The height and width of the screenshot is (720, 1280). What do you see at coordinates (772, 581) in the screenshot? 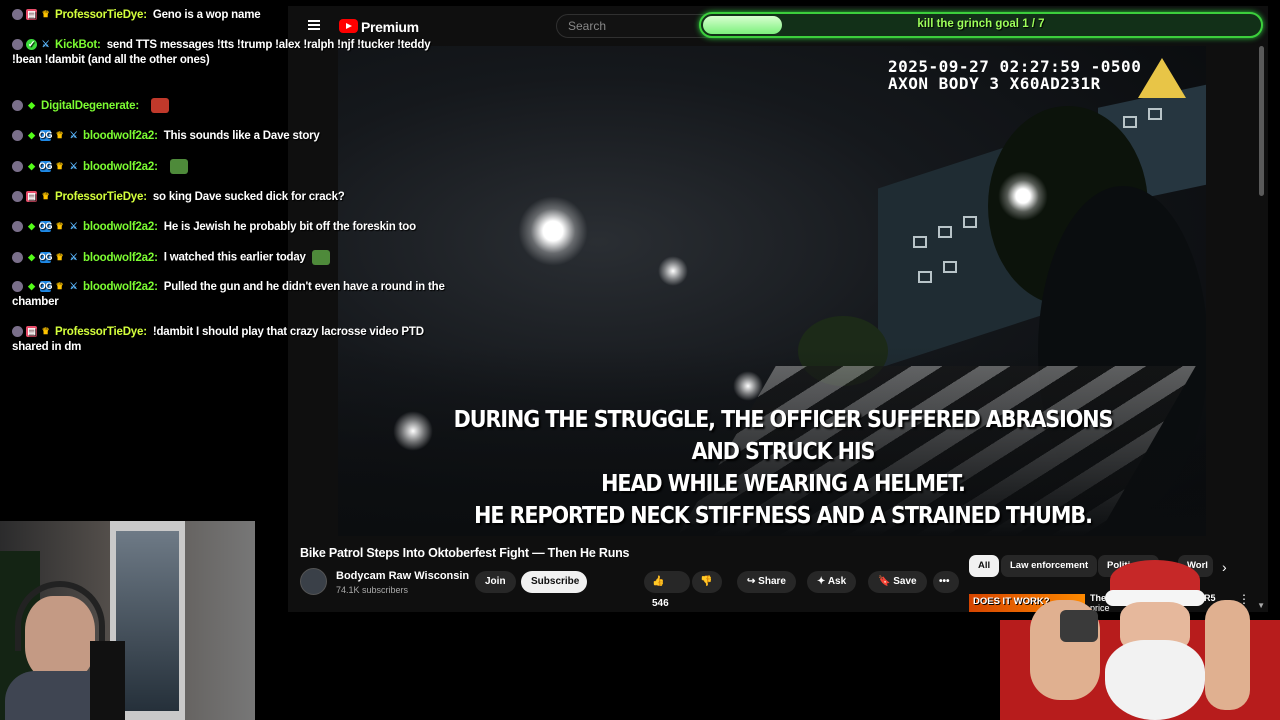
I see `share-label: Share` at bounding box center [772, 581].